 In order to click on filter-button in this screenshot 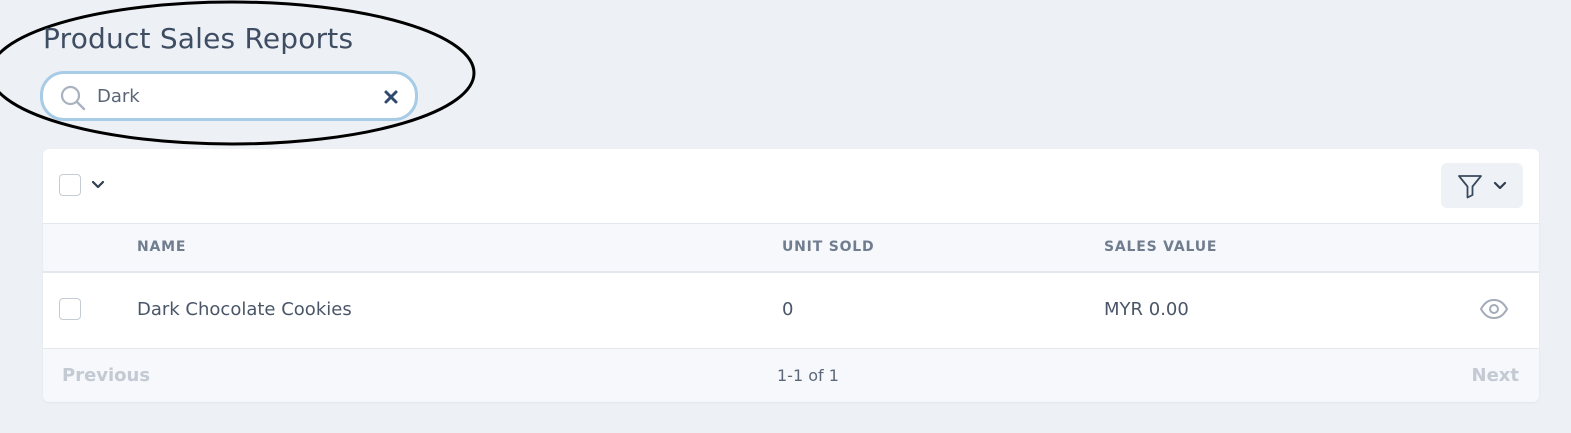, I will do `click(1482, 185)`.